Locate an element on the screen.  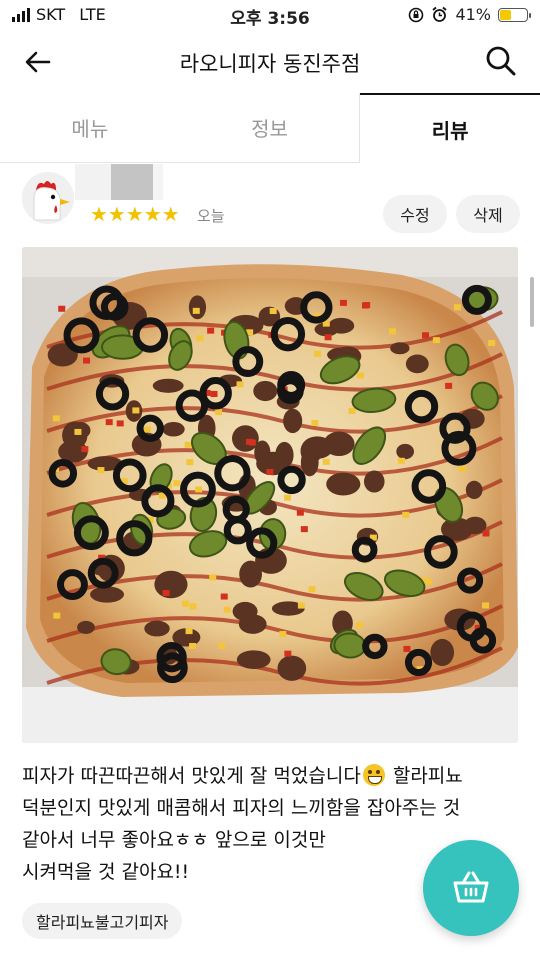
reviewer-name-masked is located at coordinates (119, 182).